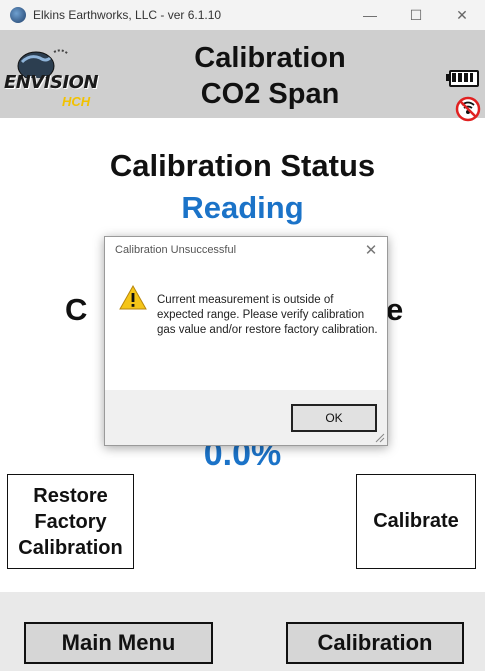 Image resolution: width=485 pixels, height=671 pixels. I want to click on restore-label-line1: Restore, so click(70, 495).